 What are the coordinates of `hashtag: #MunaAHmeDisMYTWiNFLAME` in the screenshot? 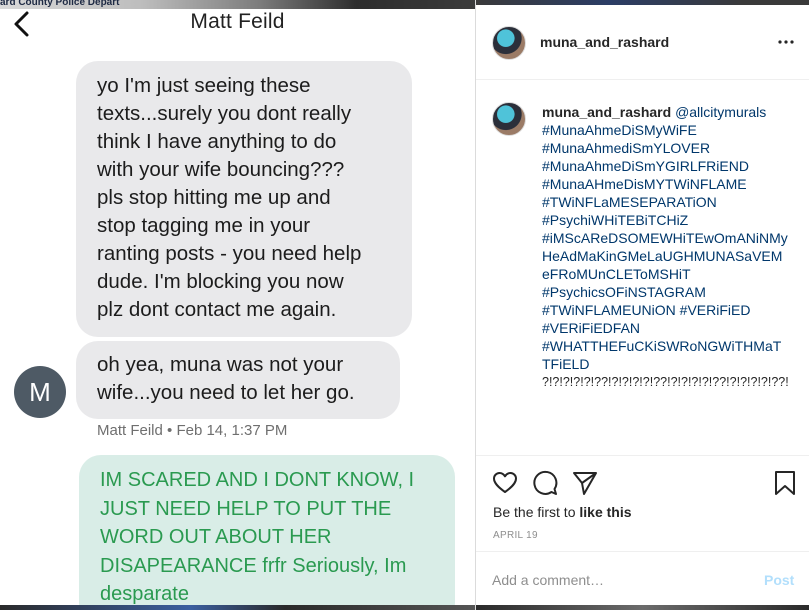 It's located at (665, 184).